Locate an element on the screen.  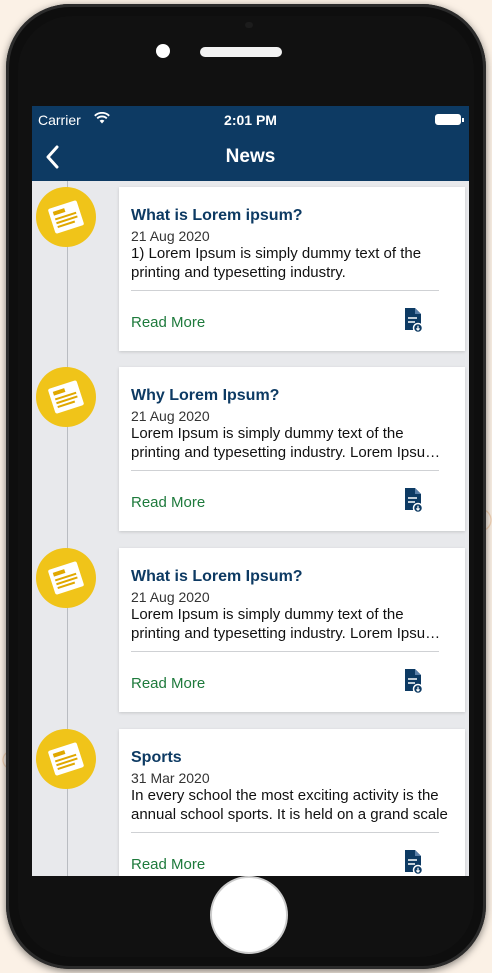
news-title: Sports is located at coordinates (156, 757).